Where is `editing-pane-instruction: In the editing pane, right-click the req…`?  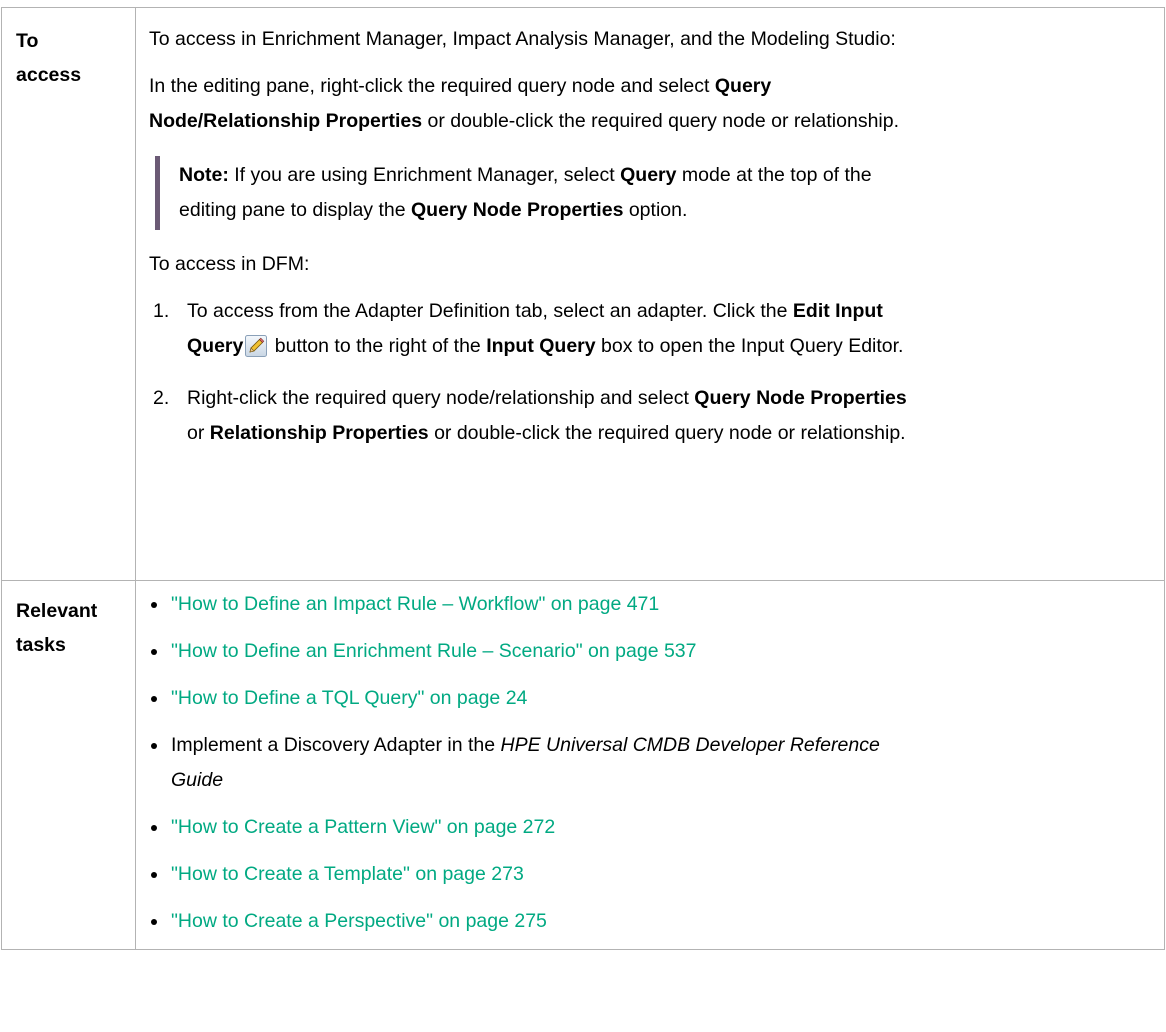
editing-pane-instruction: In the editing pane, right-click the req… is located at coordinates (524, 103).